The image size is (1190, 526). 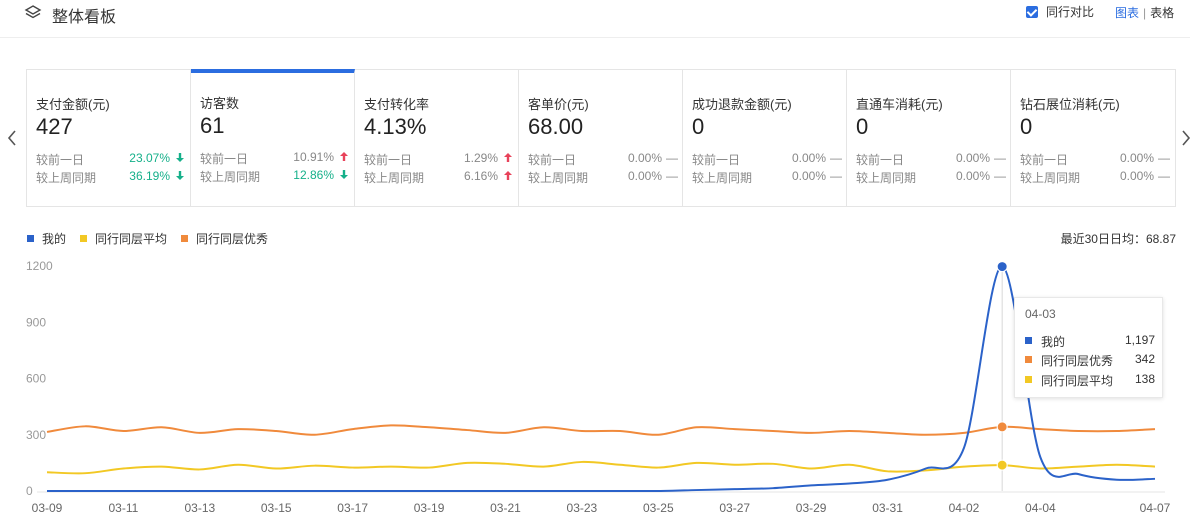 I want to click on metric-label: 客单价(元), so click(x=558, y=104).